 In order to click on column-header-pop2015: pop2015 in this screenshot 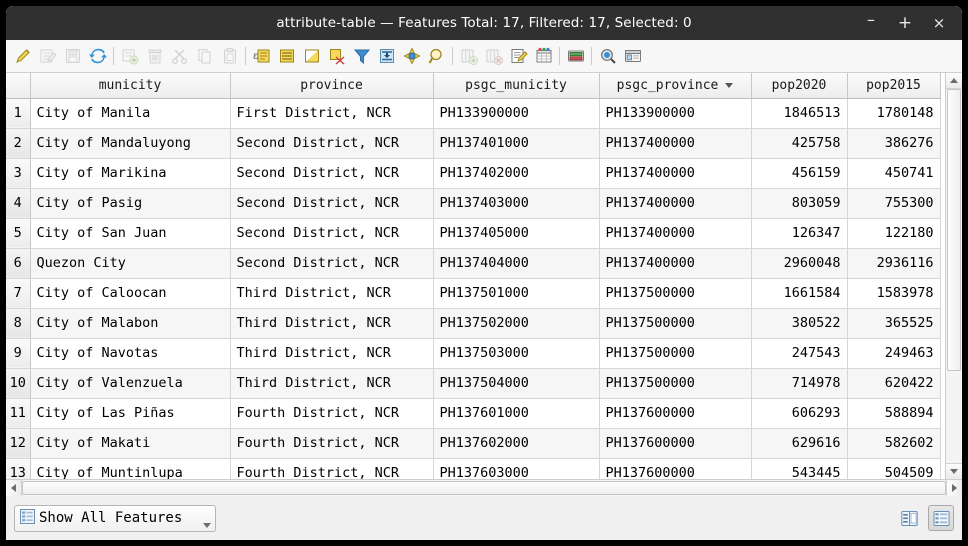, I will do `click(894, 86)`.